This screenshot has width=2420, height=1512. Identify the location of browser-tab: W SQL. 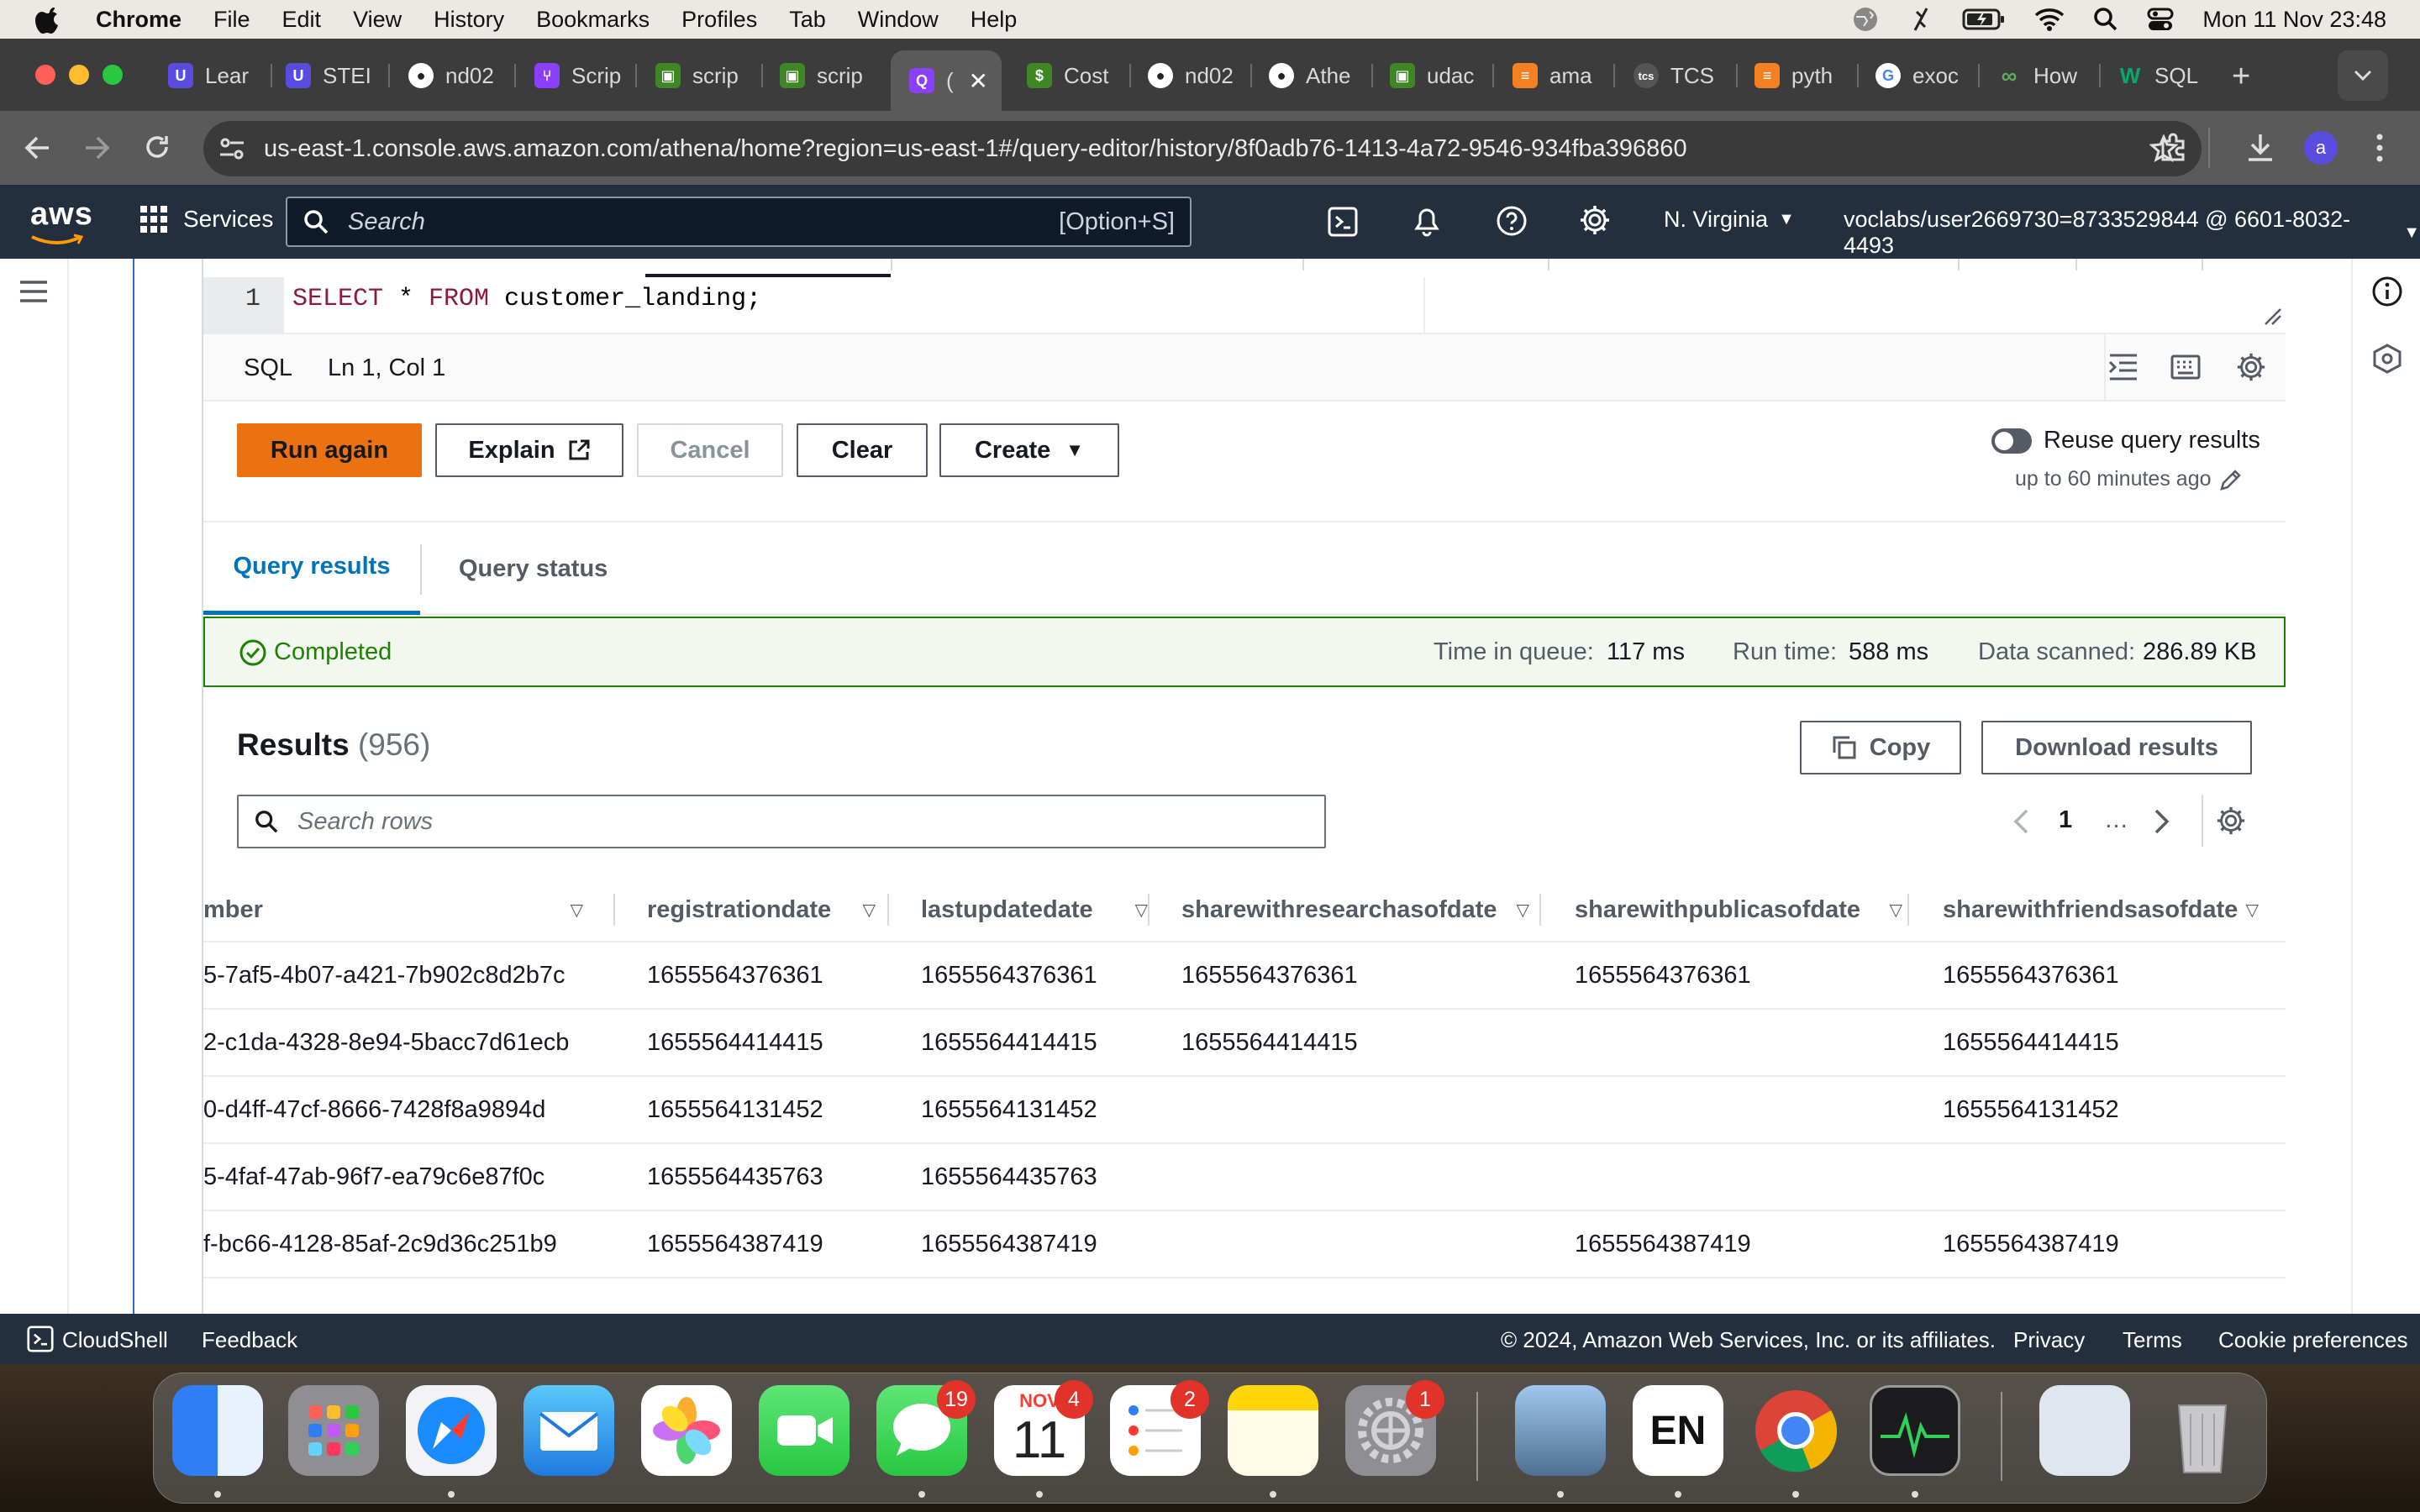
(2163, 75).